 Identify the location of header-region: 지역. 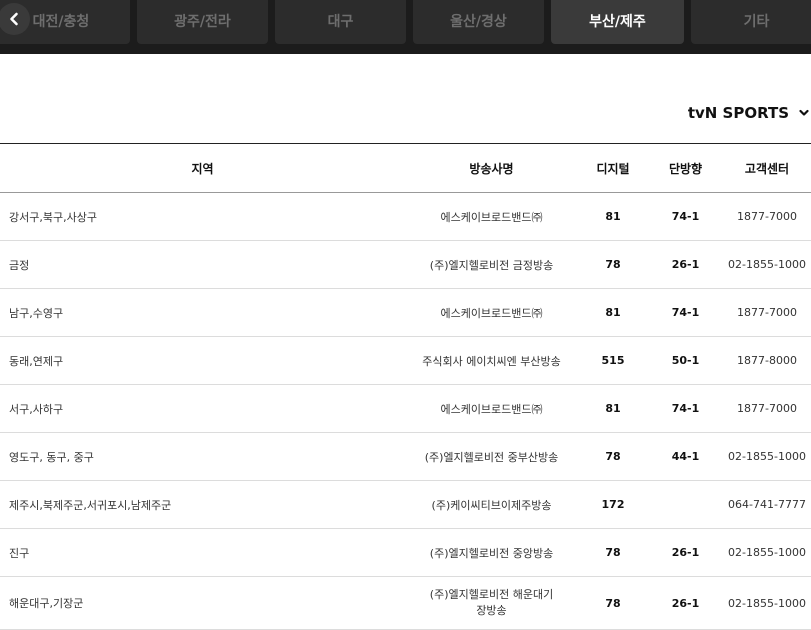
(202, 168).